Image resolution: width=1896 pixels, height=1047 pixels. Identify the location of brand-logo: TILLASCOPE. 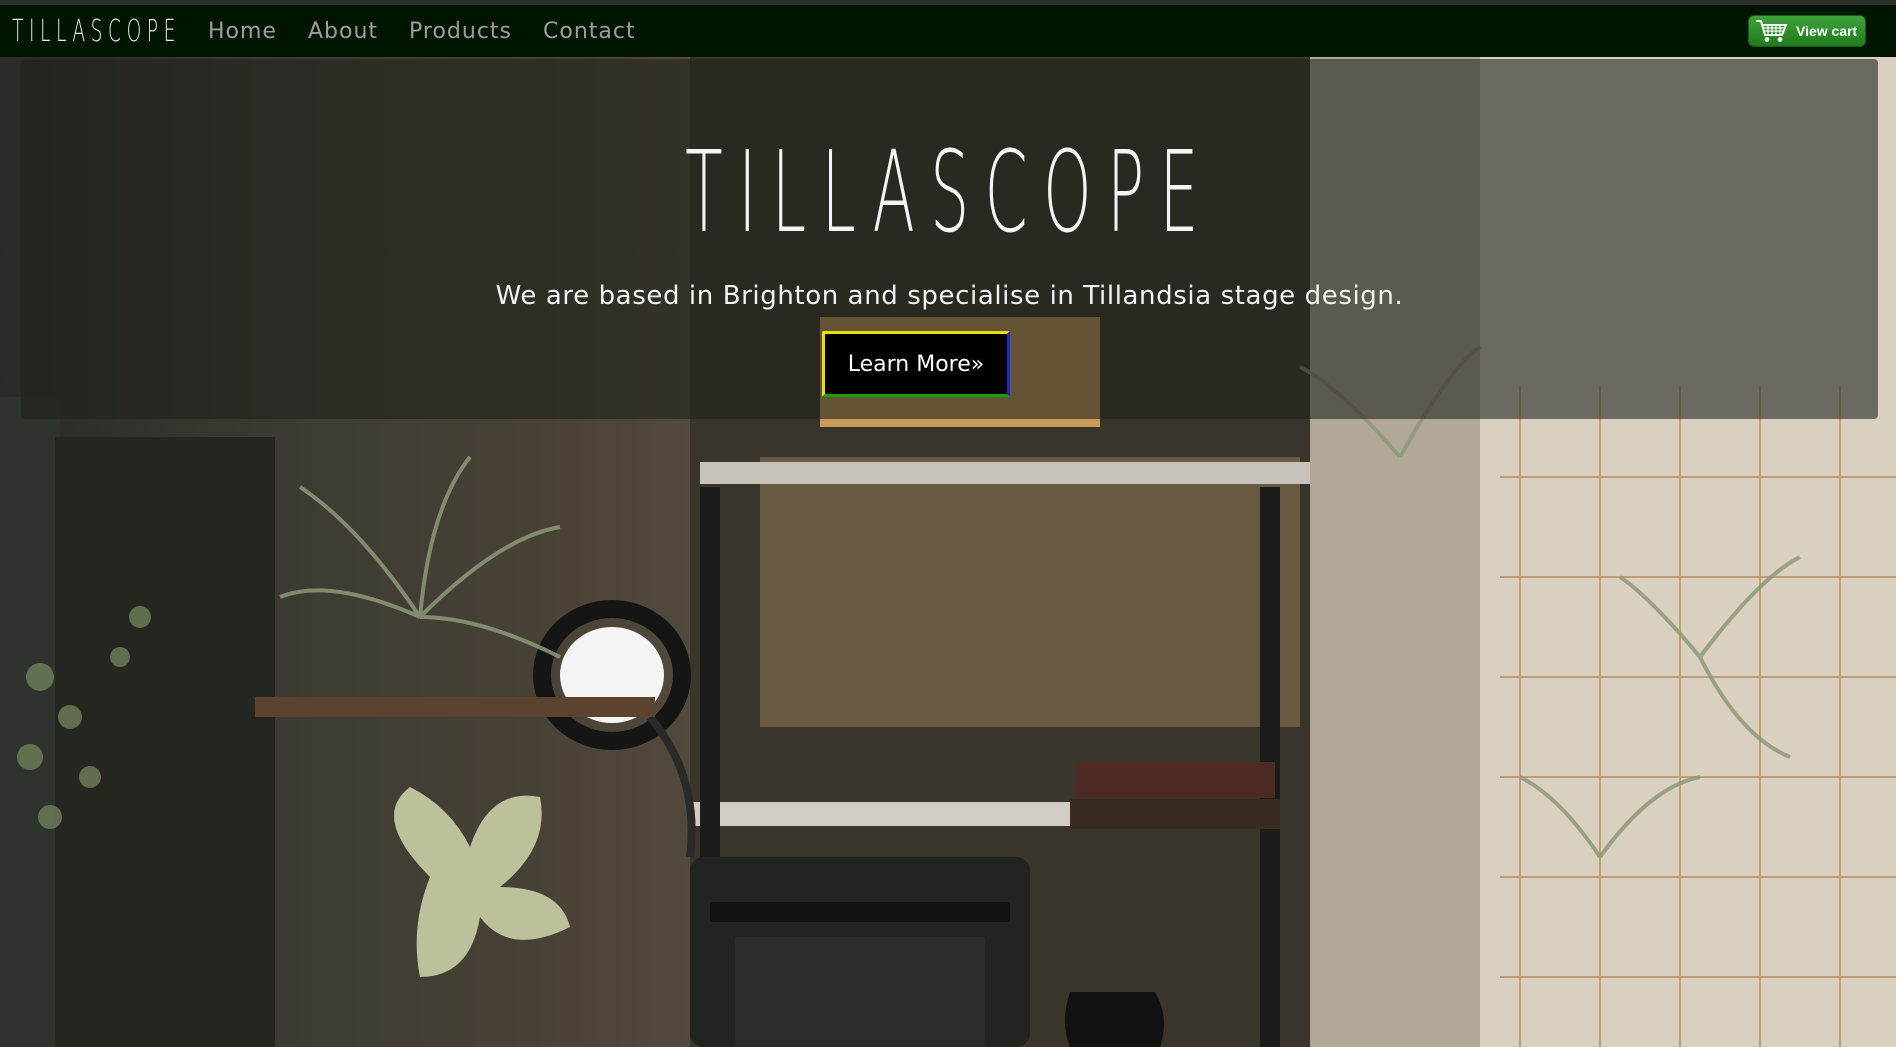
(105, 31).